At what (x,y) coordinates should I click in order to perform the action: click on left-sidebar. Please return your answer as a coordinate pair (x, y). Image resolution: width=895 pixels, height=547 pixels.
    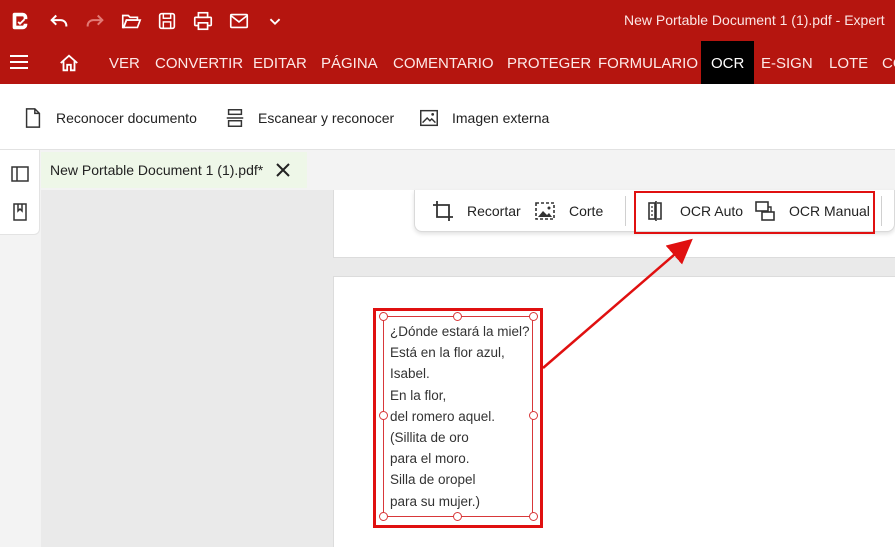
    Looking at the image, I should click on (20, 192).